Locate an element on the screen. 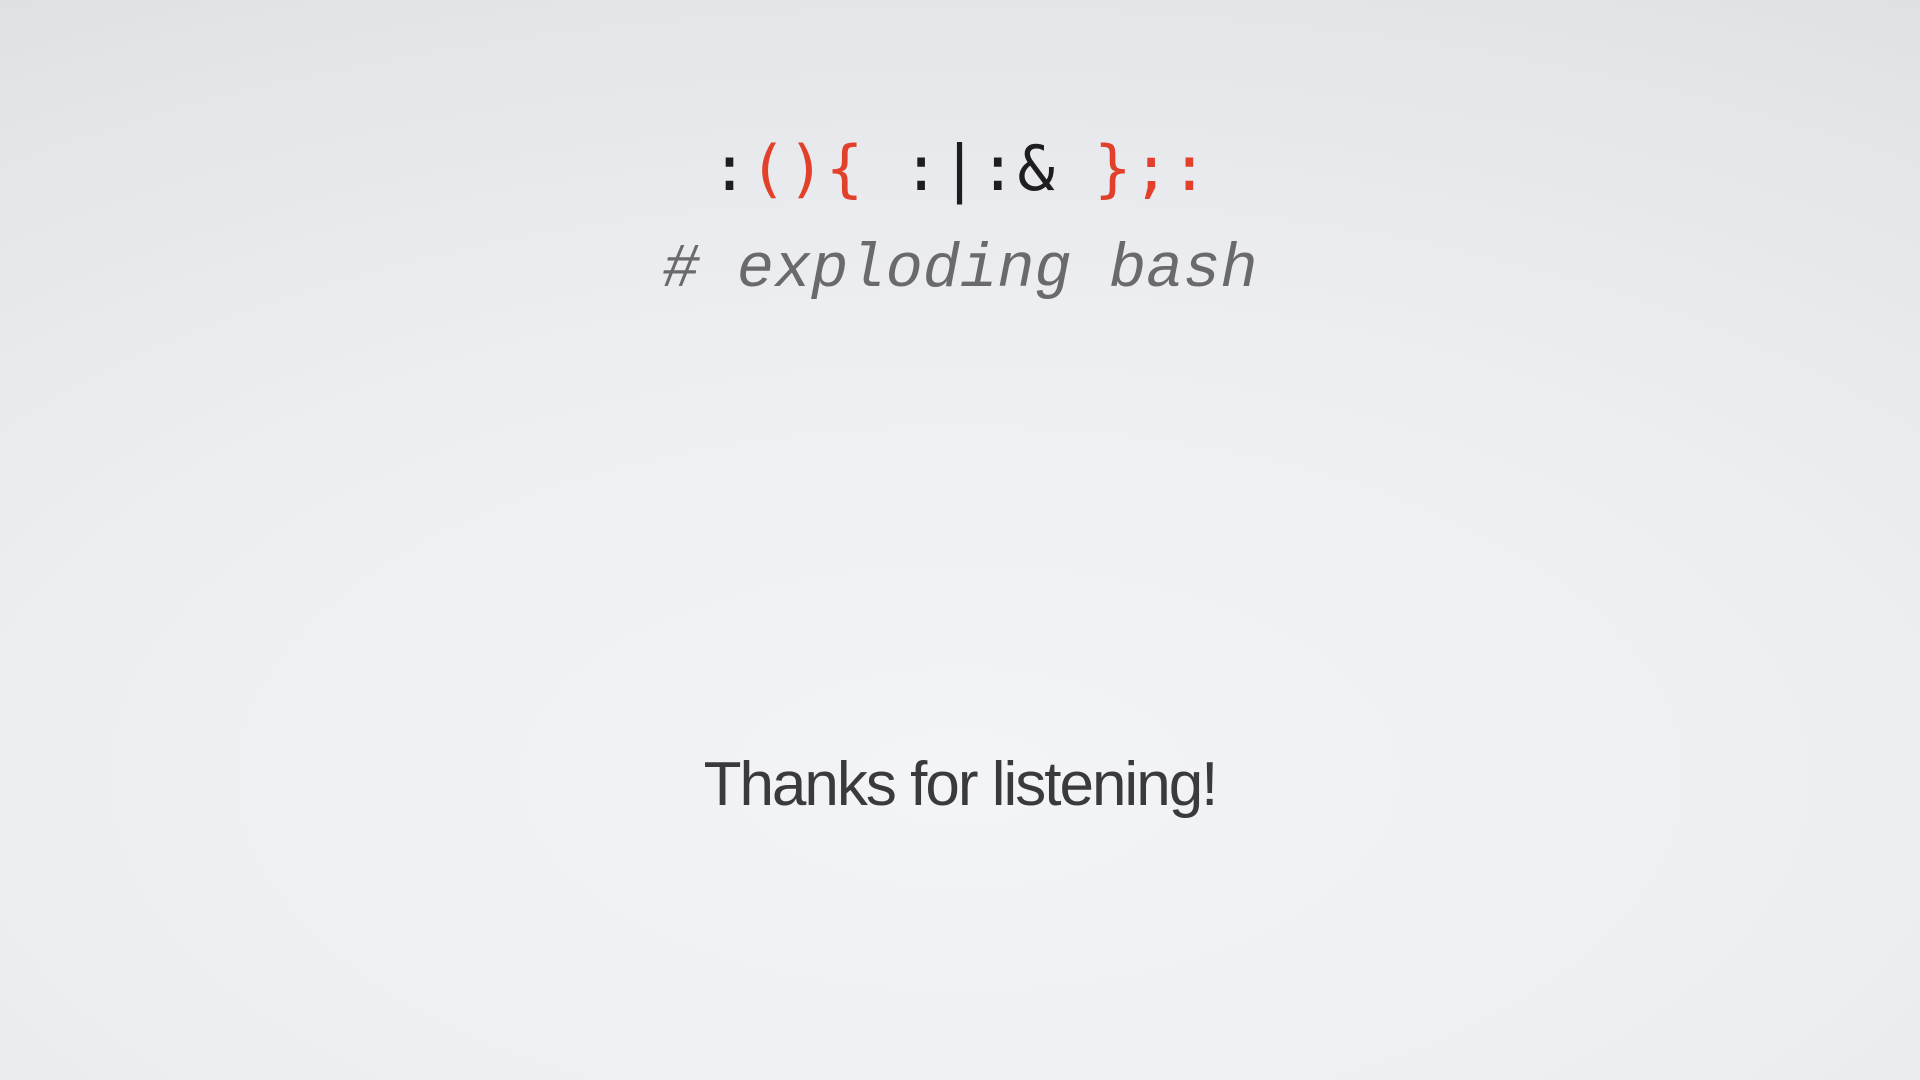 The height and width of the screenshot is (1080, 1920). thanks-message: Thanks for listening! is located at coordinates (961, 784).